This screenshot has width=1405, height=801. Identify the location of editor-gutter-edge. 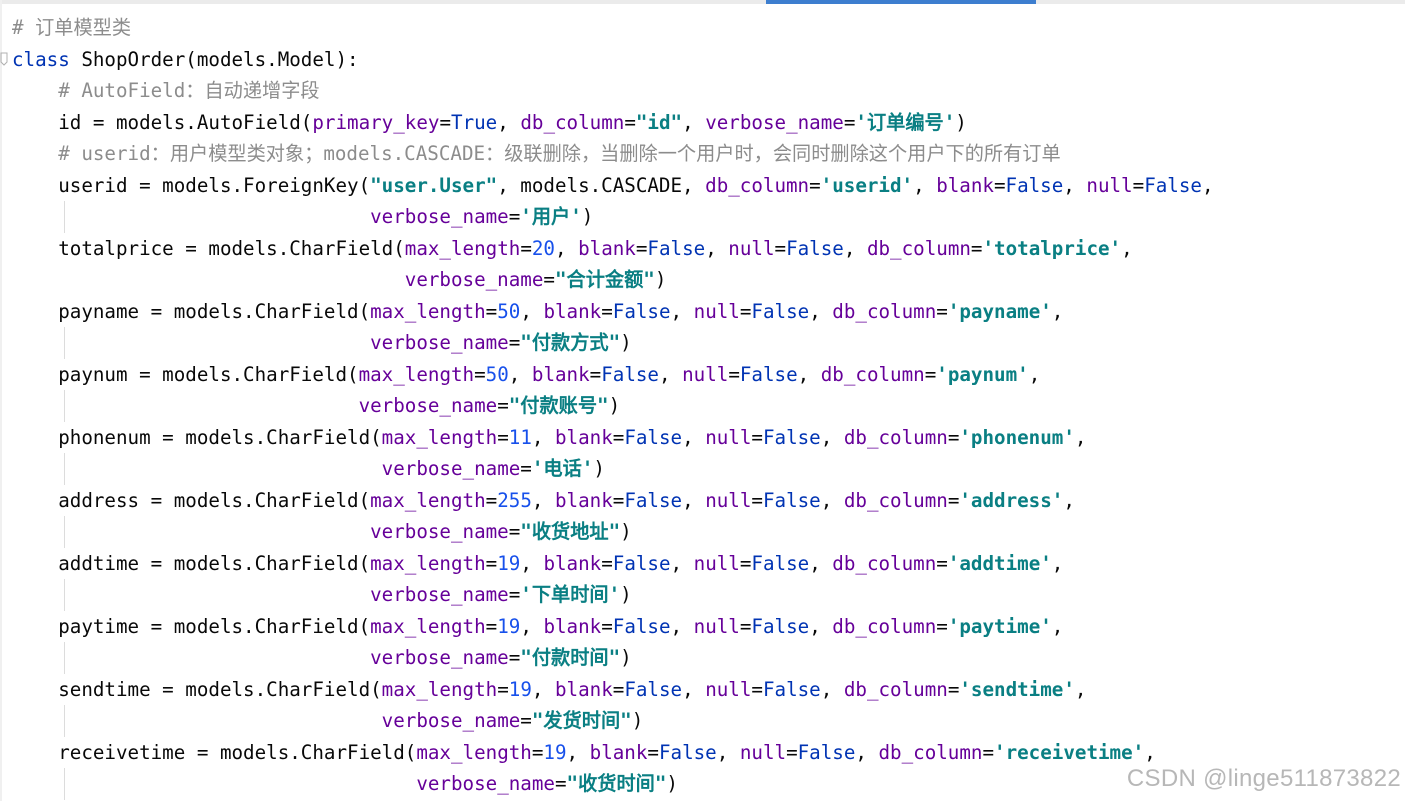
(1, 400).